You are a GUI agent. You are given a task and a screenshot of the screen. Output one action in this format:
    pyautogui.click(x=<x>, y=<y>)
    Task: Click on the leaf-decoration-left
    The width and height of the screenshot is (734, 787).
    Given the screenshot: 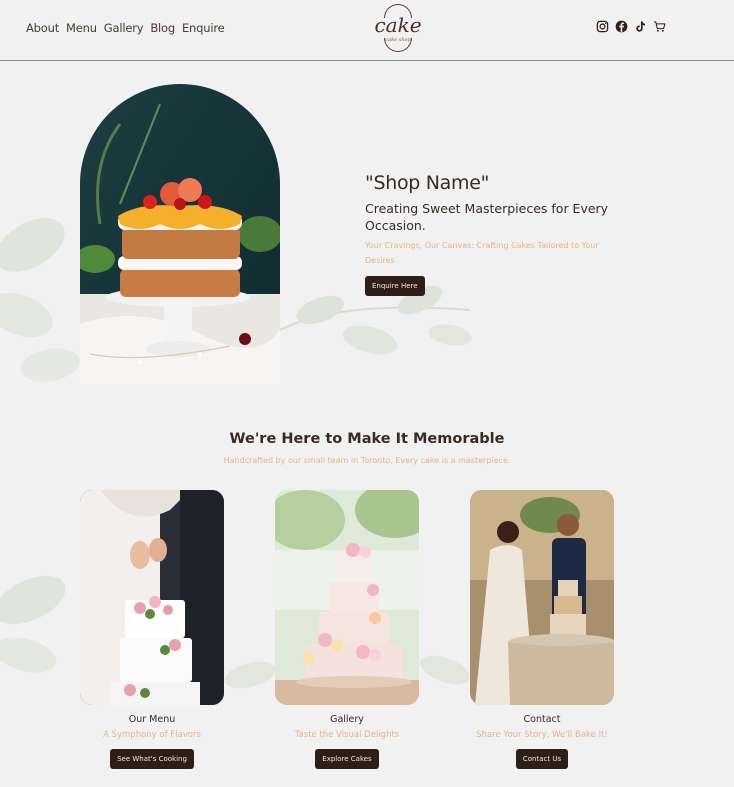 What is the action you would take?
    pyautogui.click(x=40, y=300)
    